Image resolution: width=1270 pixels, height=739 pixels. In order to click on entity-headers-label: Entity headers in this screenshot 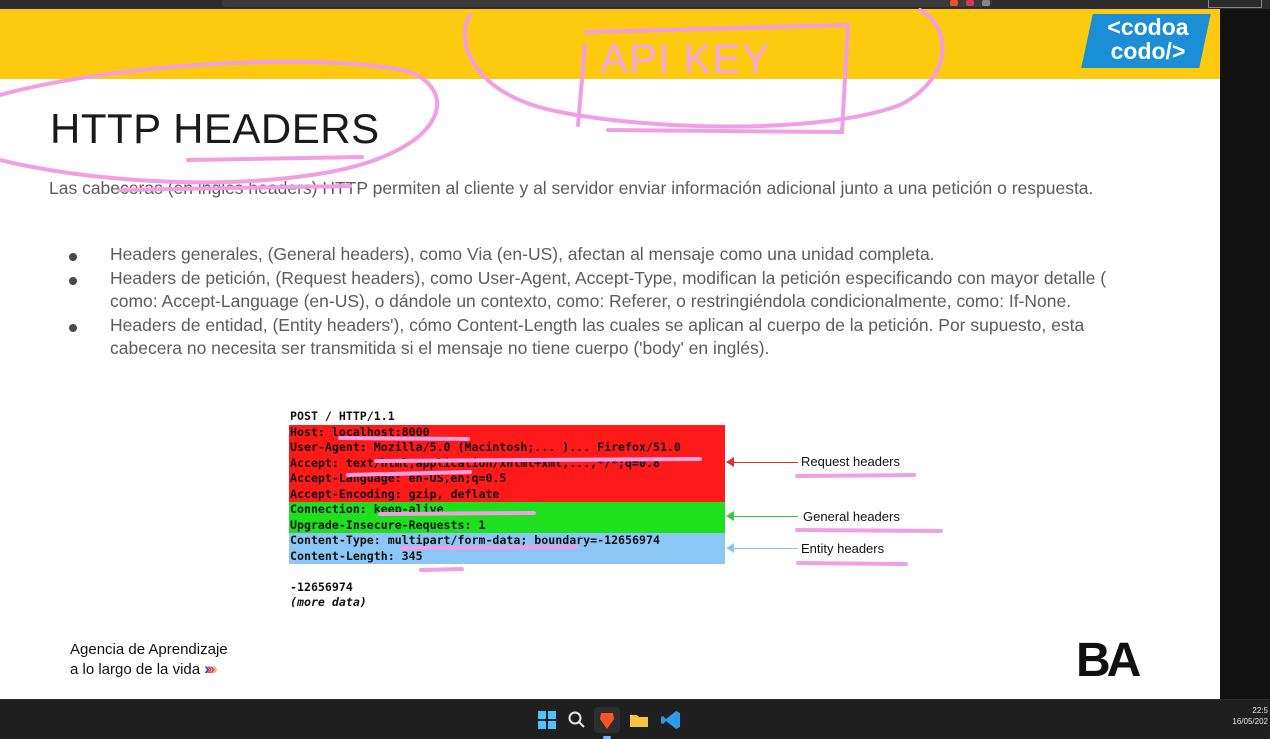, I will do `click(843, 548)`.